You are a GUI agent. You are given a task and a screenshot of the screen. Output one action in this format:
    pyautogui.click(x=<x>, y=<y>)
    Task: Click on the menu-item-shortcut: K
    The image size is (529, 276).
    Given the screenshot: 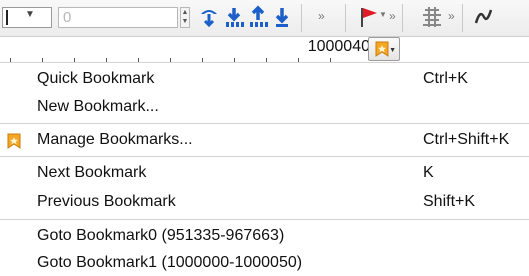 What is the action you would take?
    pyautogui.click(x=428, y=172)
    